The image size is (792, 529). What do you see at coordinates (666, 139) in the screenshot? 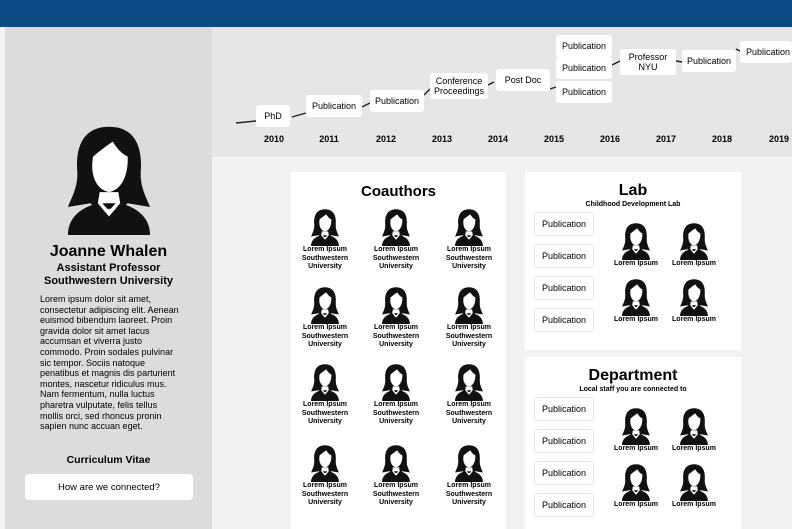
I see `timeline-year: 2017` at bounding box center [666, 139].